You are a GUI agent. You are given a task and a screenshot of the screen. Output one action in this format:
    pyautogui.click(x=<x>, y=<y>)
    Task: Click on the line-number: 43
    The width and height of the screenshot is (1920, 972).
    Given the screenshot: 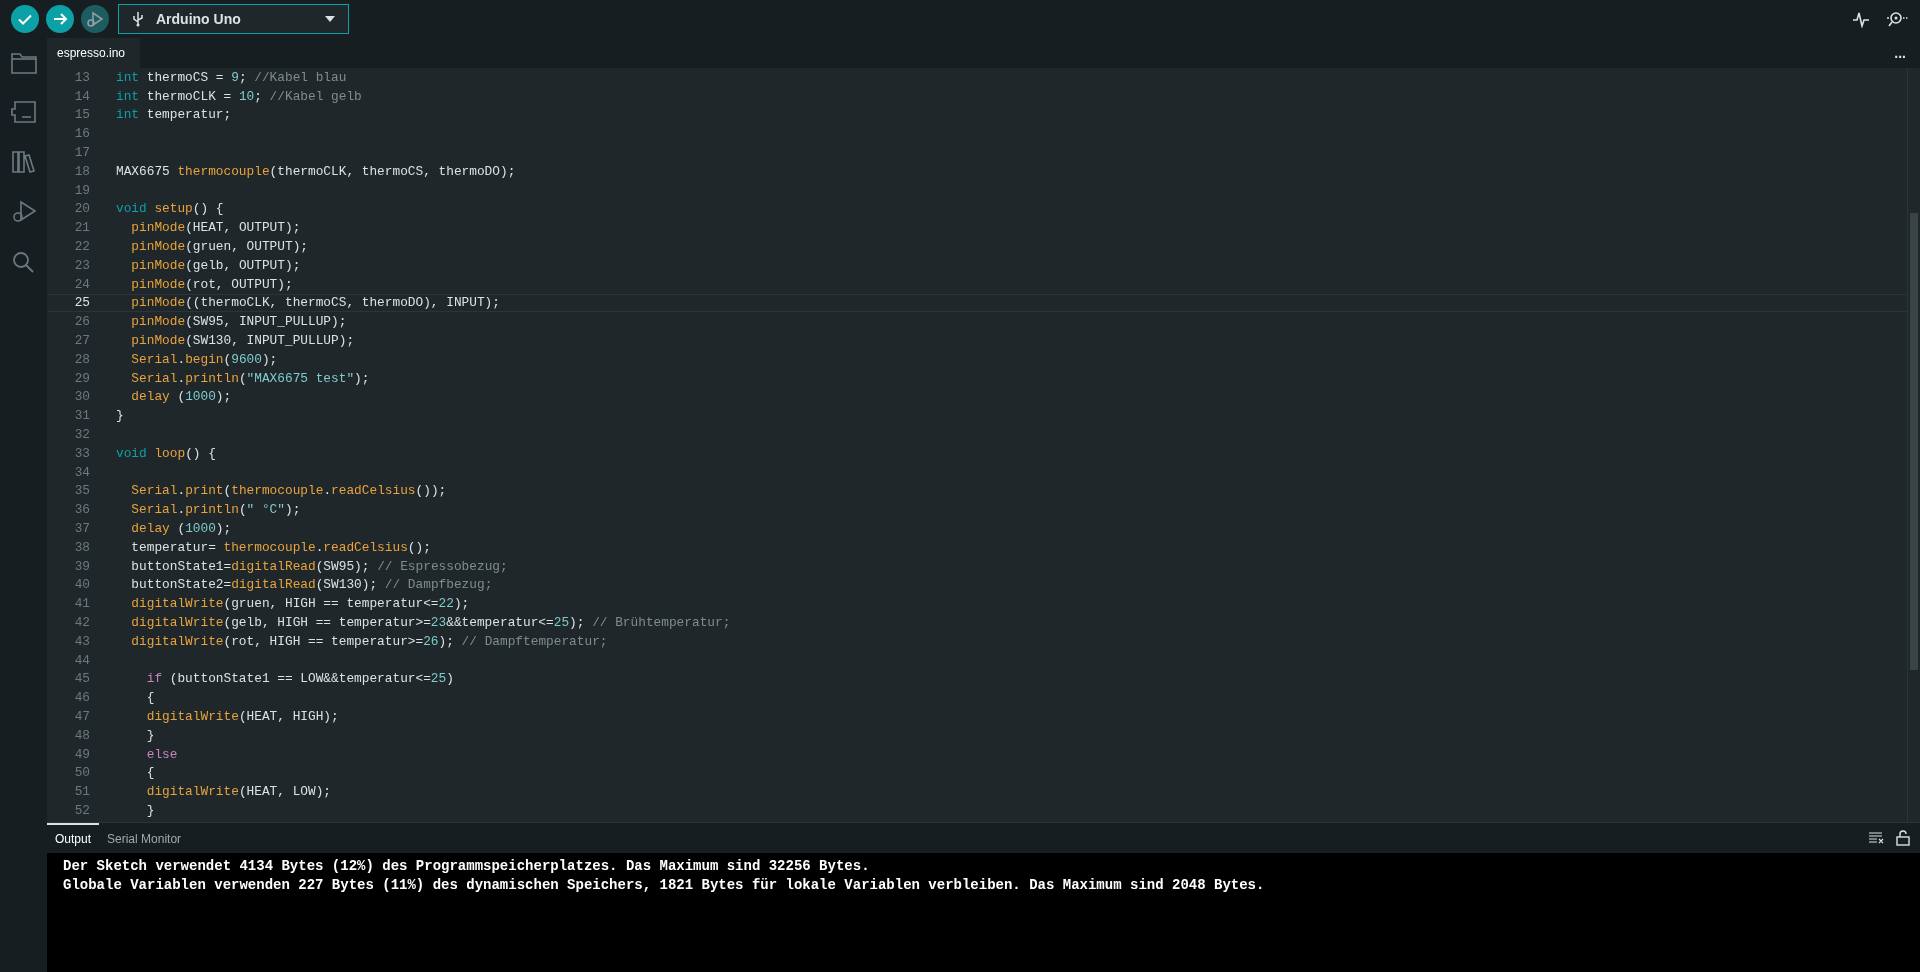 What is the action you would take?
    pyautogui.click(x=81, y=641)
    